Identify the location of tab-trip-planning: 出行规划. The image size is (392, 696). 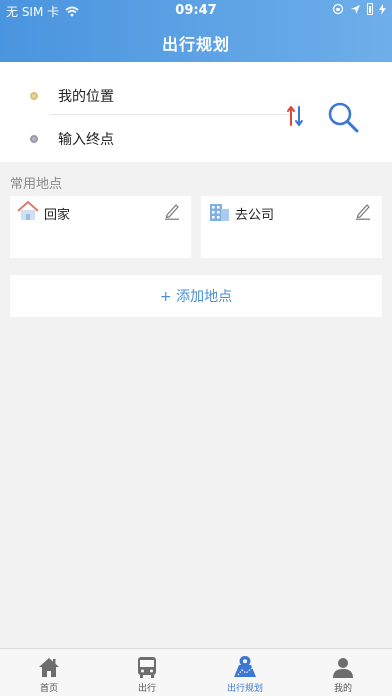
(245, 672).